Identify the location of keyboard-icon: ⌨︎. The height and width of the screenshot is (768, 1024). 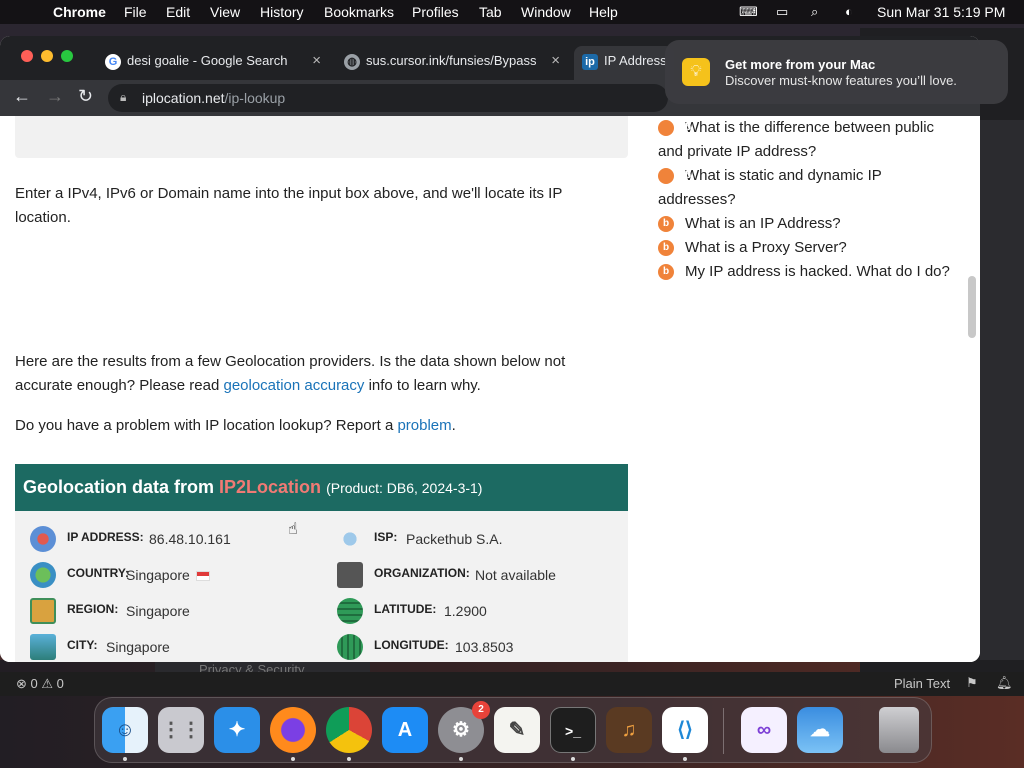
(748, 12).